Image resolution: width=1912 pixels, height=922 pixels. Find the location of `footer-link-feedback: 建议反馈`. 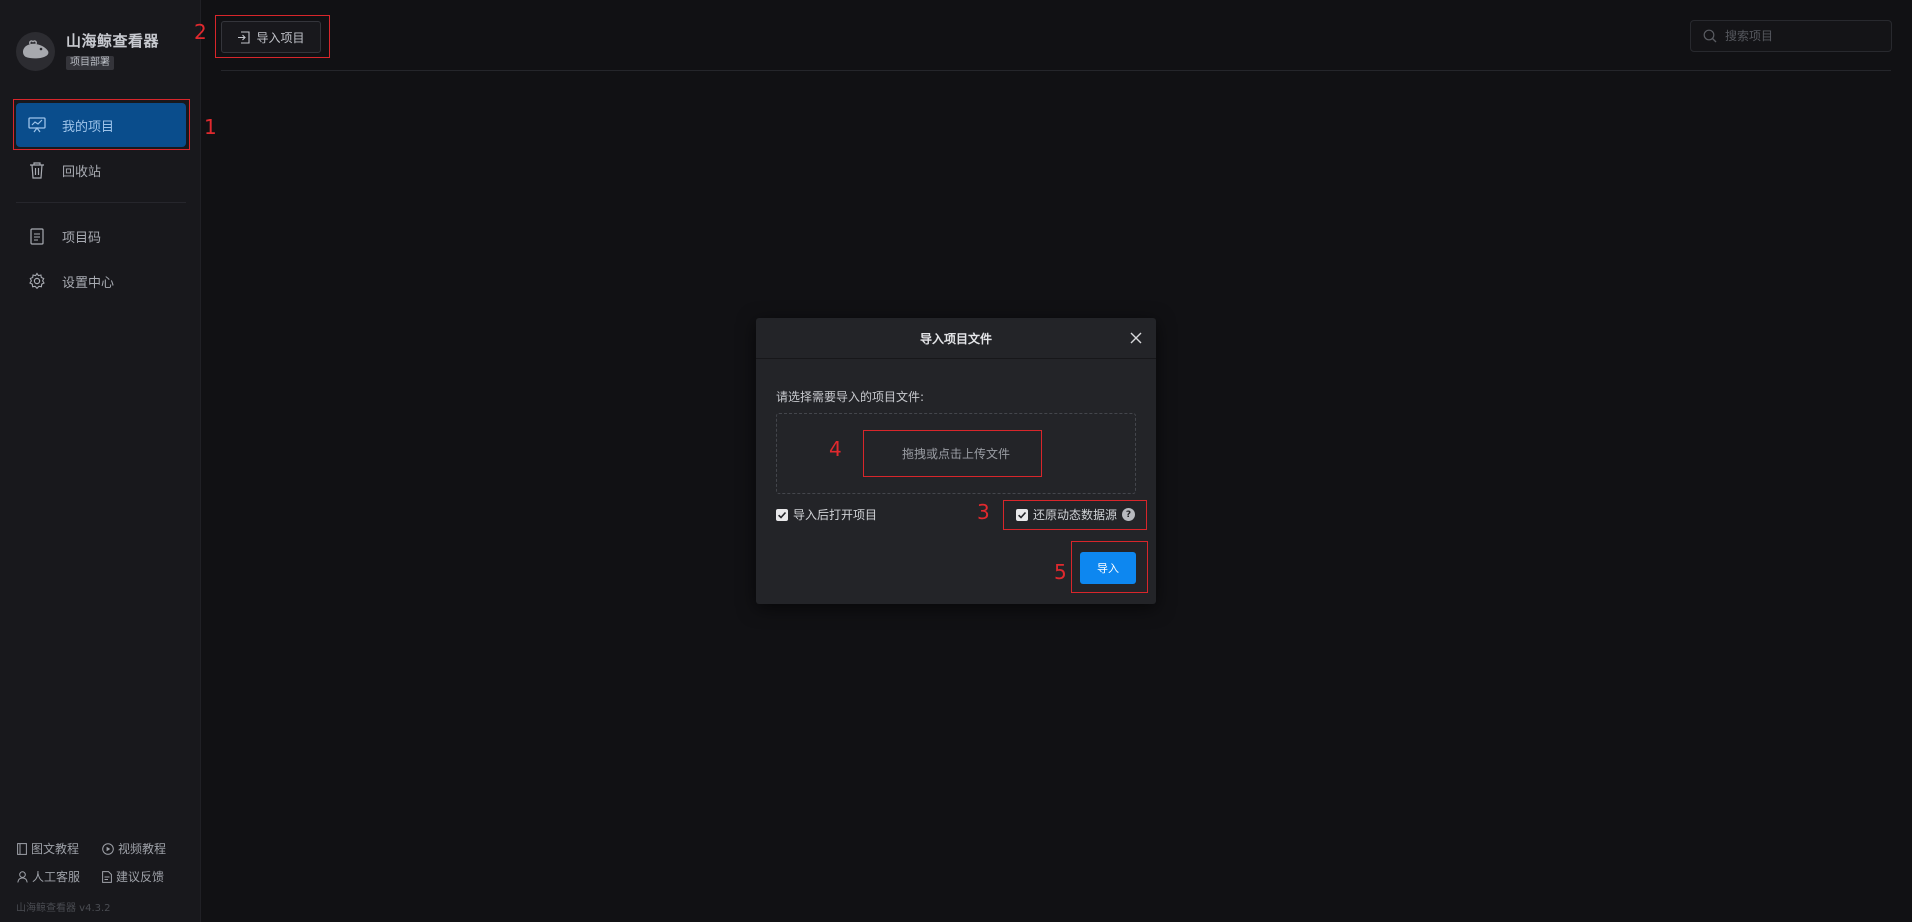

footer-link-feedback: 建议反馈 is located at coordinates (133, 876).